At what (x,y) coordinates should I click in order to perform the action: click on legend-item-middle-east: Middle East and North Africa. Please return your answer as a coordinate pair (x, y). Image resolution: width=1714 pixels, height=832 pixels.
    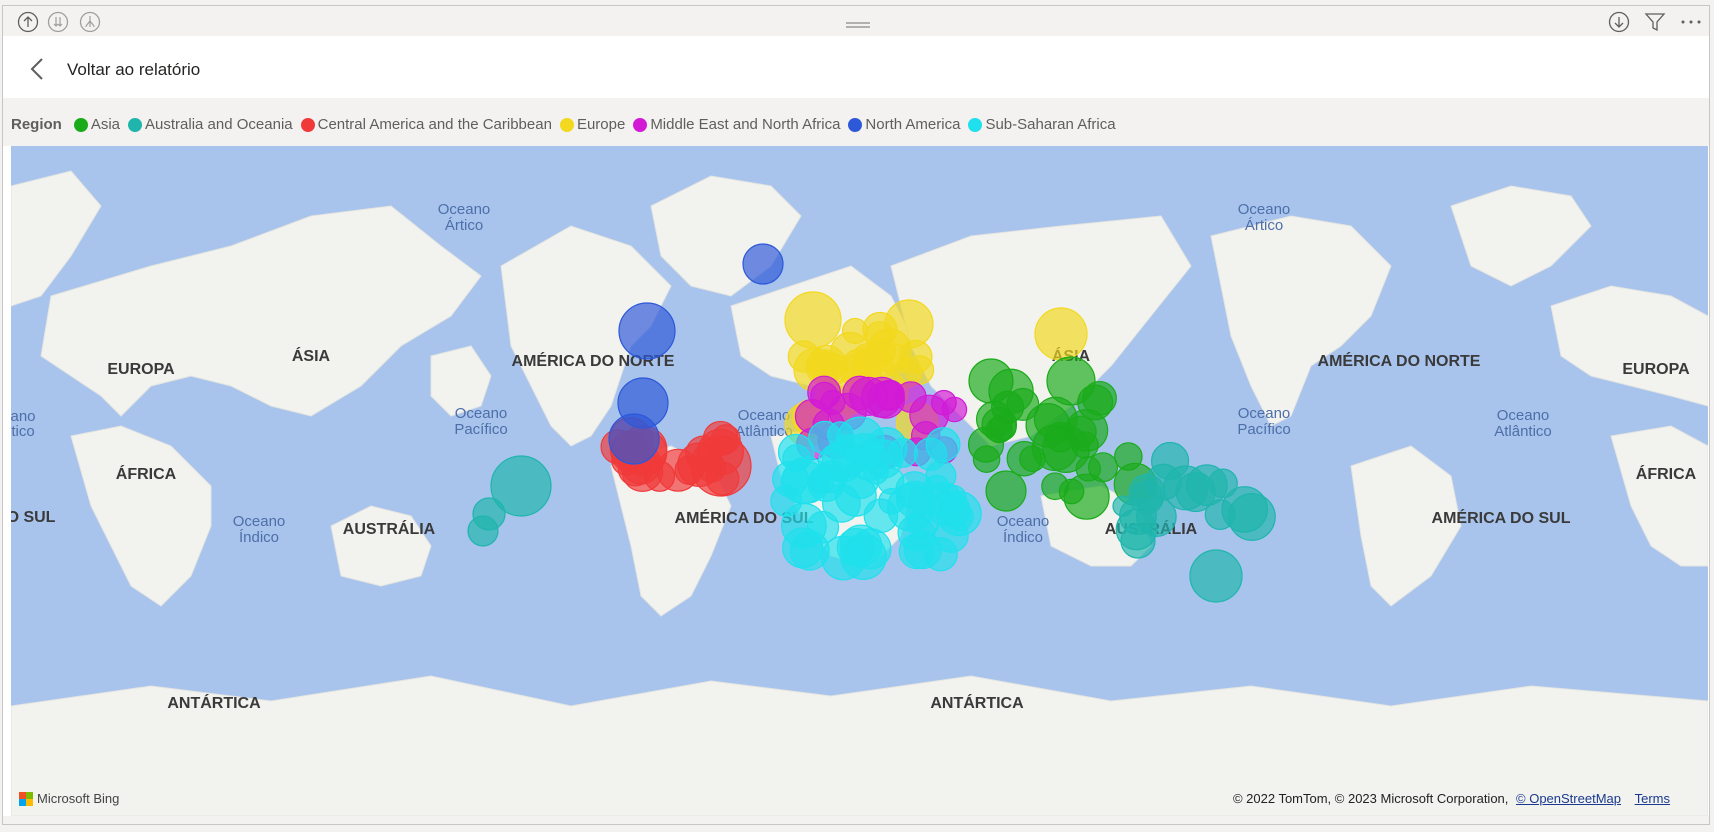
    Looking at the image, I should click on (736, 124).